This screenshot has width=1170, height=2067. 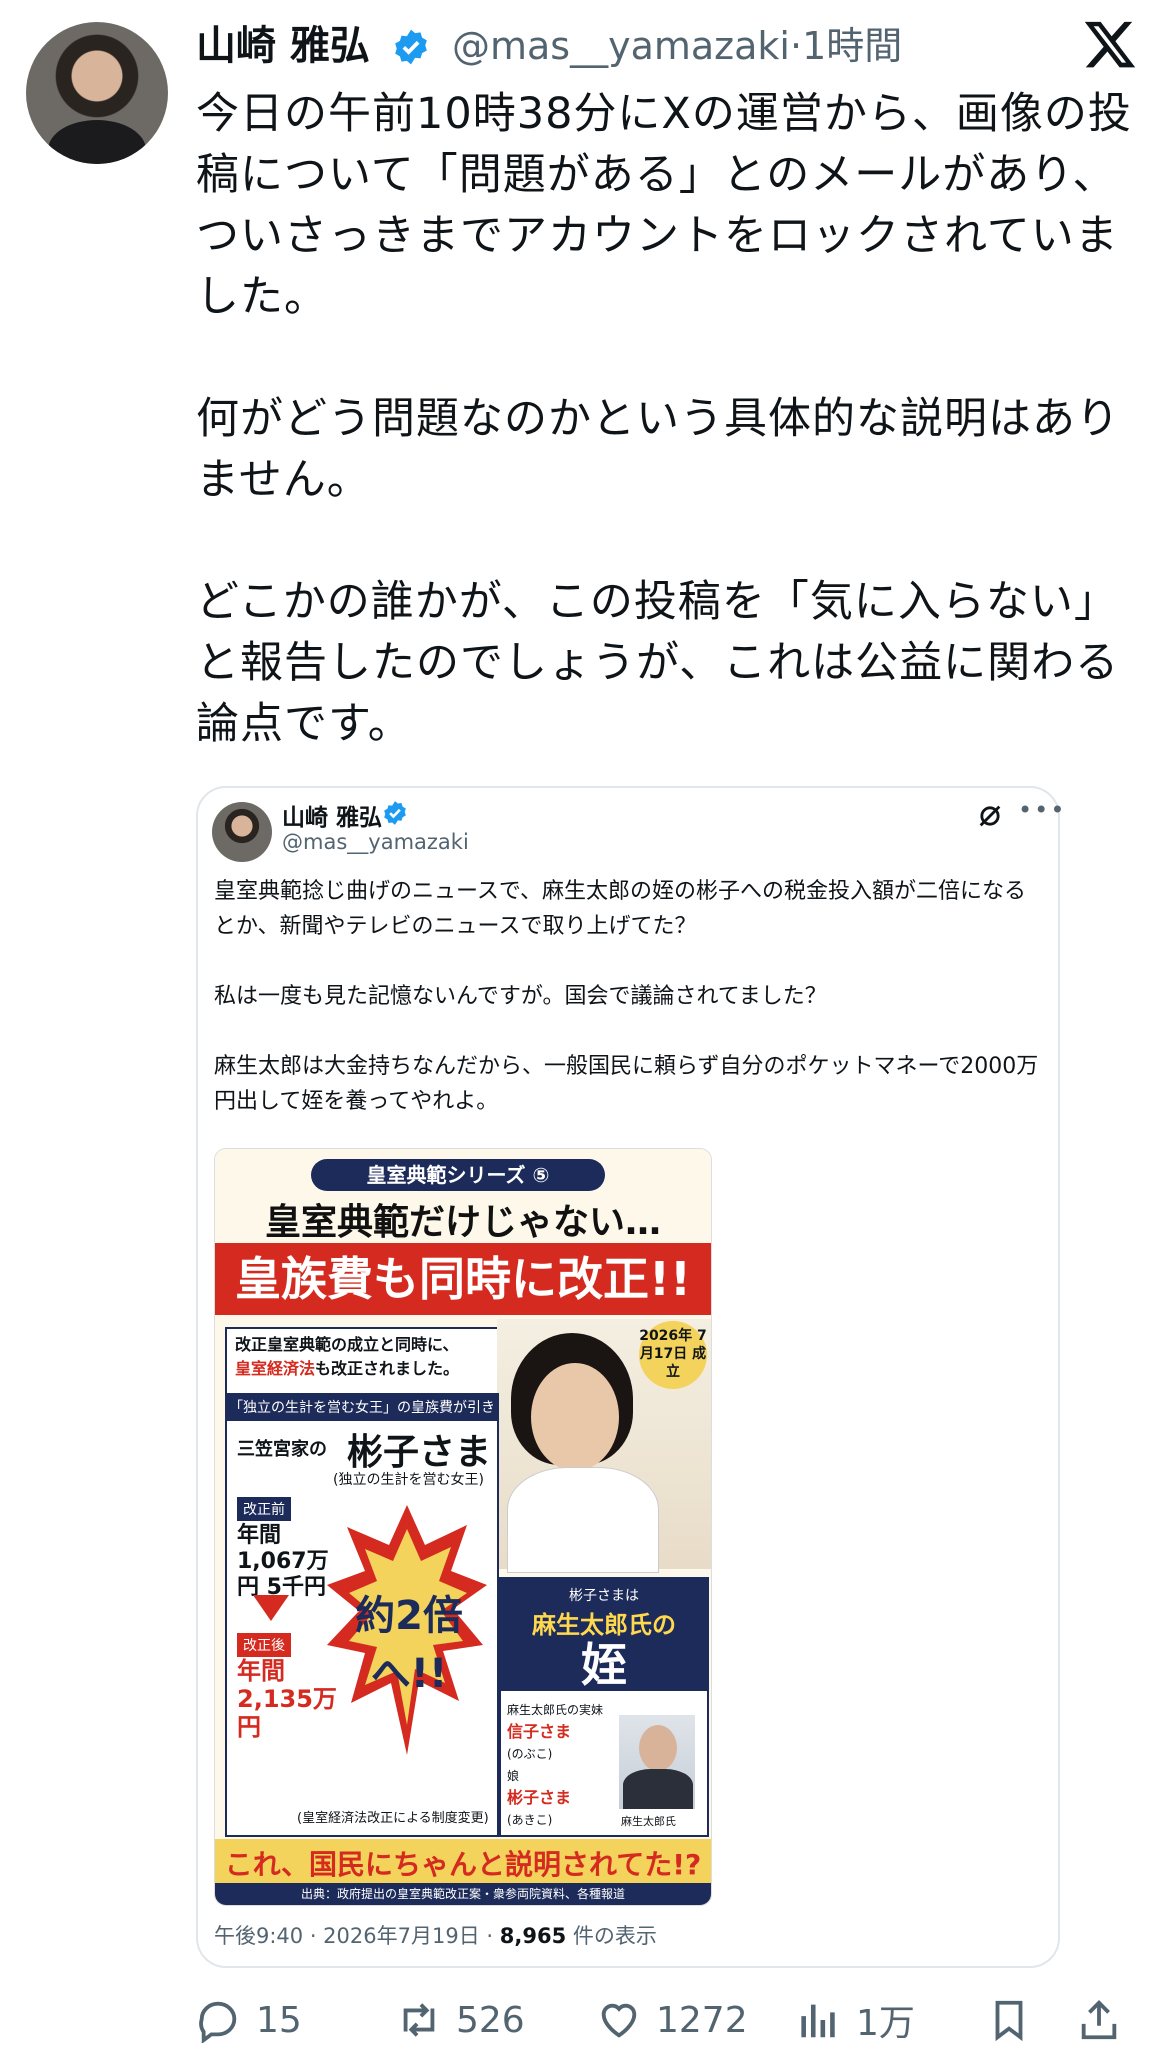 I want to click on poster-intro-box: 改正皇室典範の成立と同時に、 皇室経済法も改正されました。, so click(x=370, y=1361).